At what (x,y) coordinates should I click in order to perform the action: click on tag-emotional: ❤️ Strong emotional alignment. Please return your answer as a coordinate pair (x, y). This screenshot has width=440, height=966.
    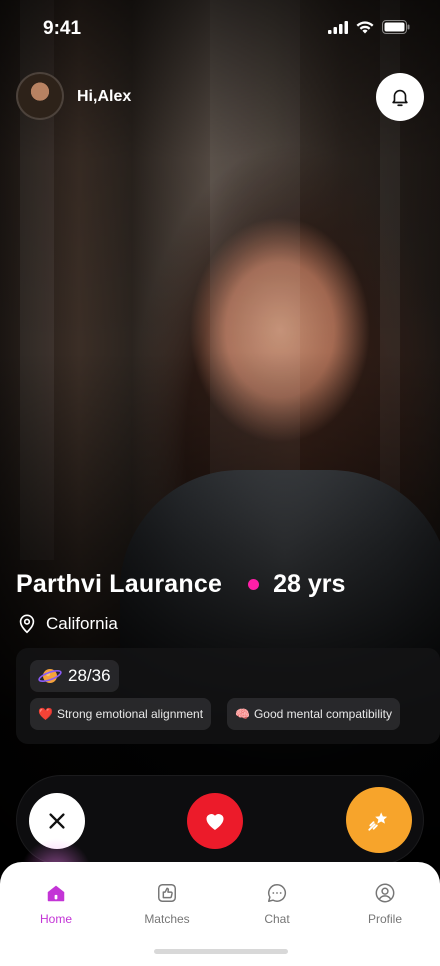
    Looking at the image, I should click on (121, 714).